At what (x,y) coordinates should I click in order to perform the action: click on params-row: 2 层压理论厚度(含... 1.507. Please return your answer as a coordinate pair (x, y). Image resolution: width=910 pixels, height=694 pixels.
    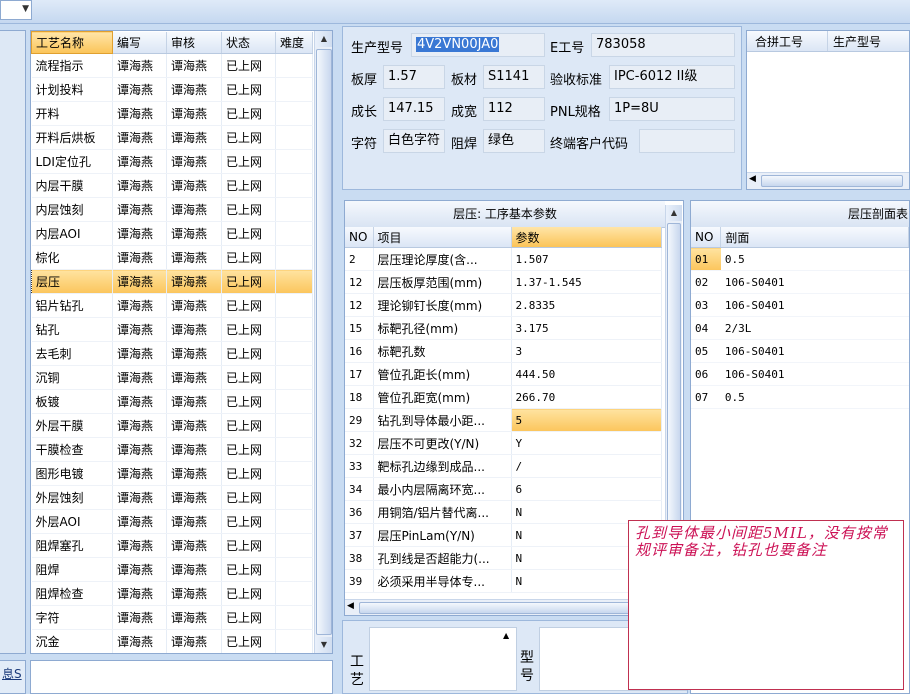
    Looking at the image, I should click on (503, 259).